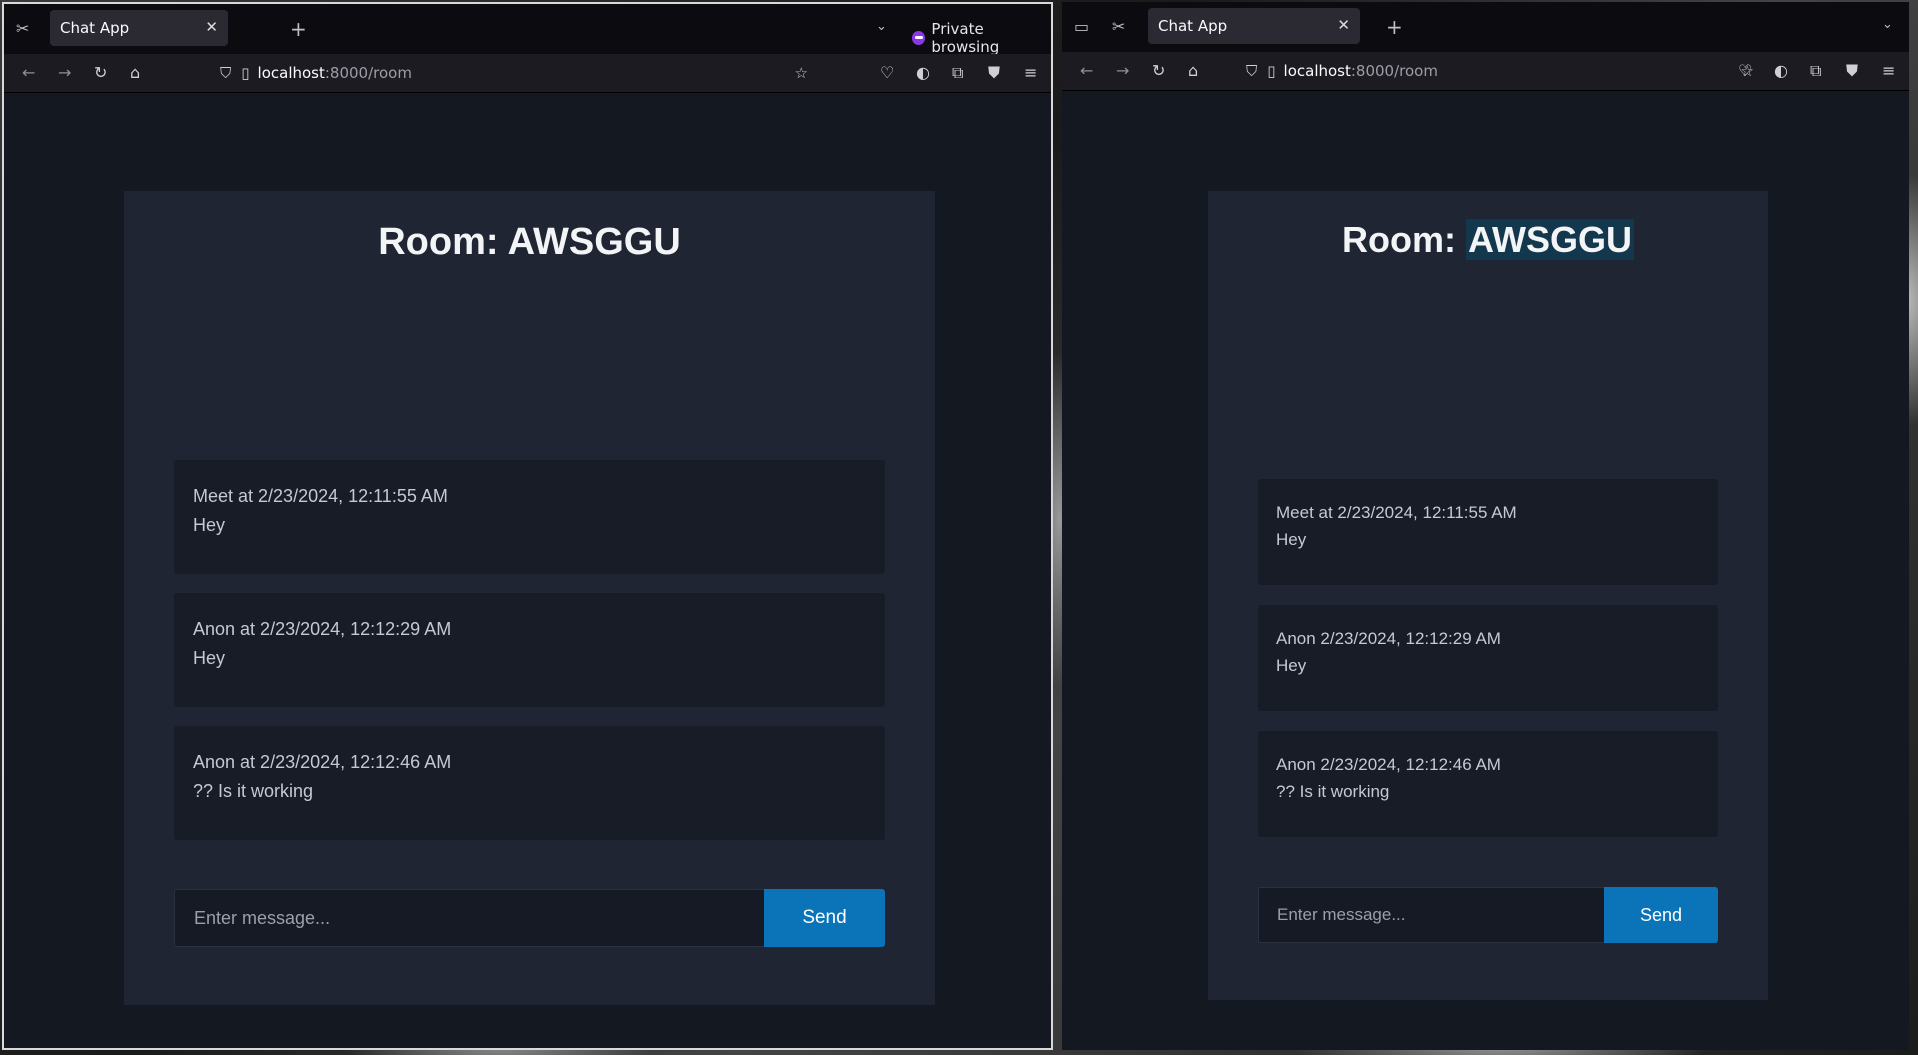  I want to click on tab-bar: ✂ Chat App ✕ + ⌄ Private browsing, so click(527, 30).